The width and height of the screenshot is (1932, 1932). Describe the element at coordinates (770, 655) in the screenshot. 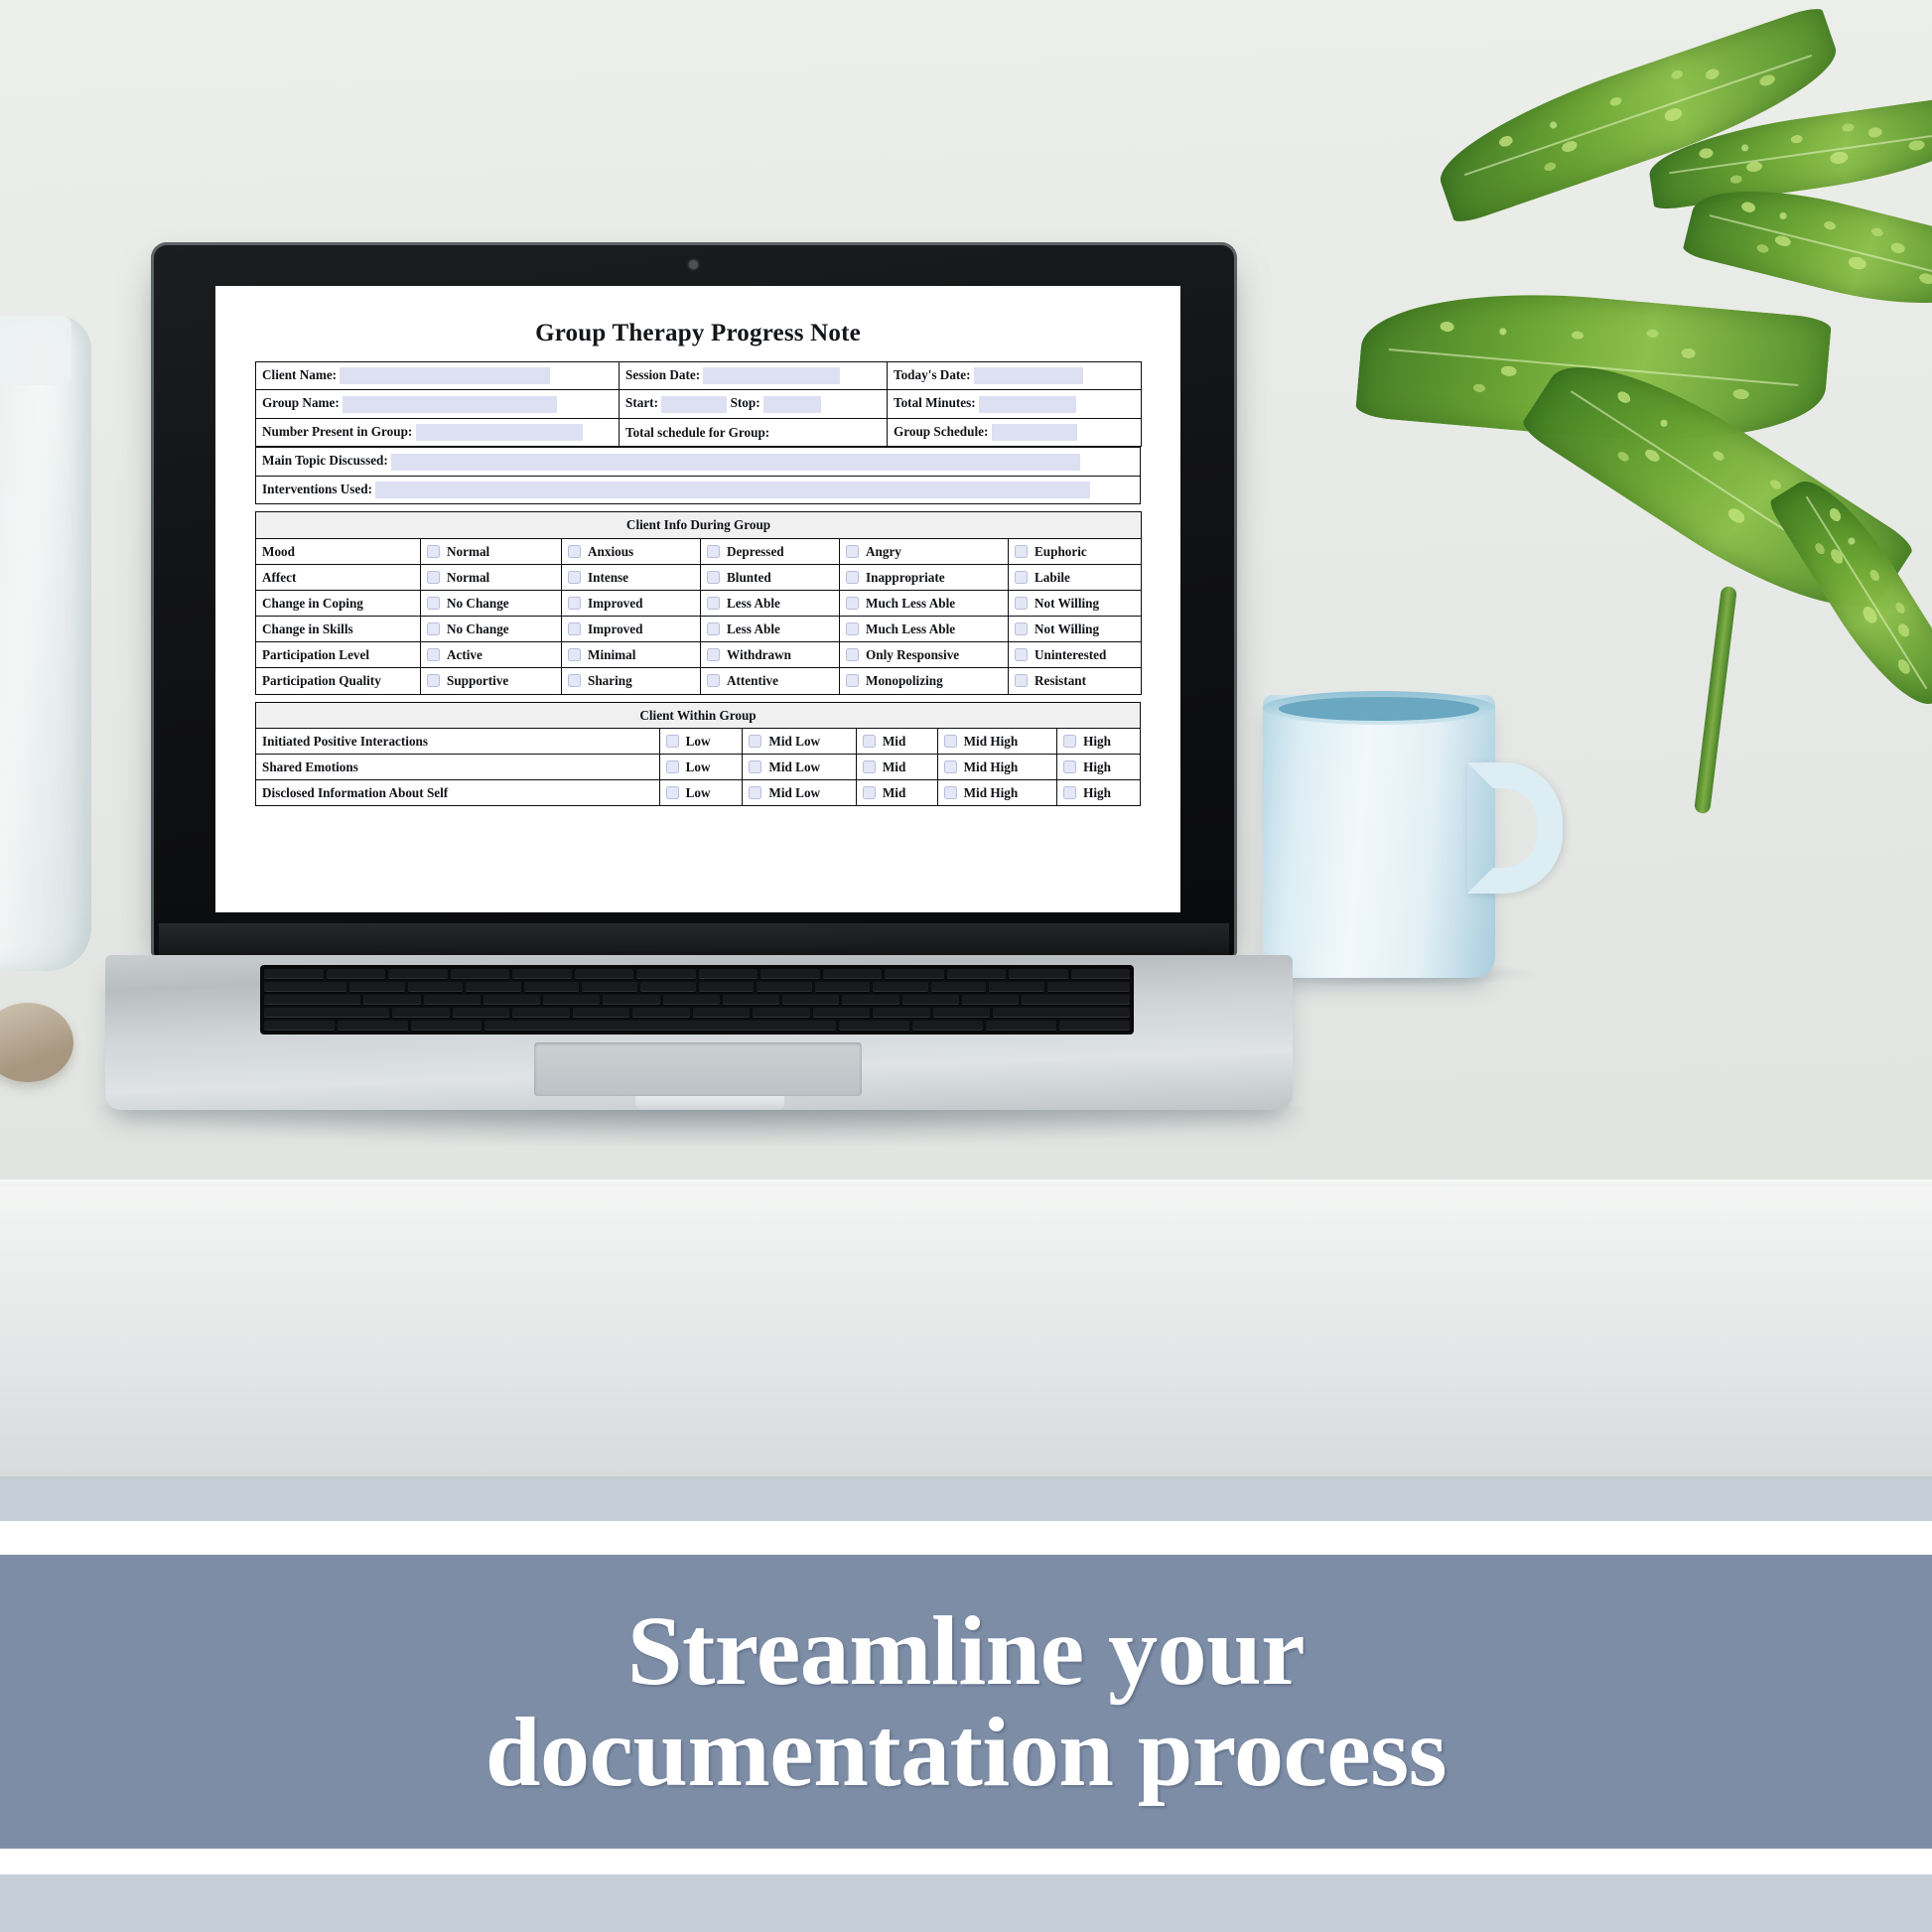

I see `checkbox-option: Withdrawn` at that location.